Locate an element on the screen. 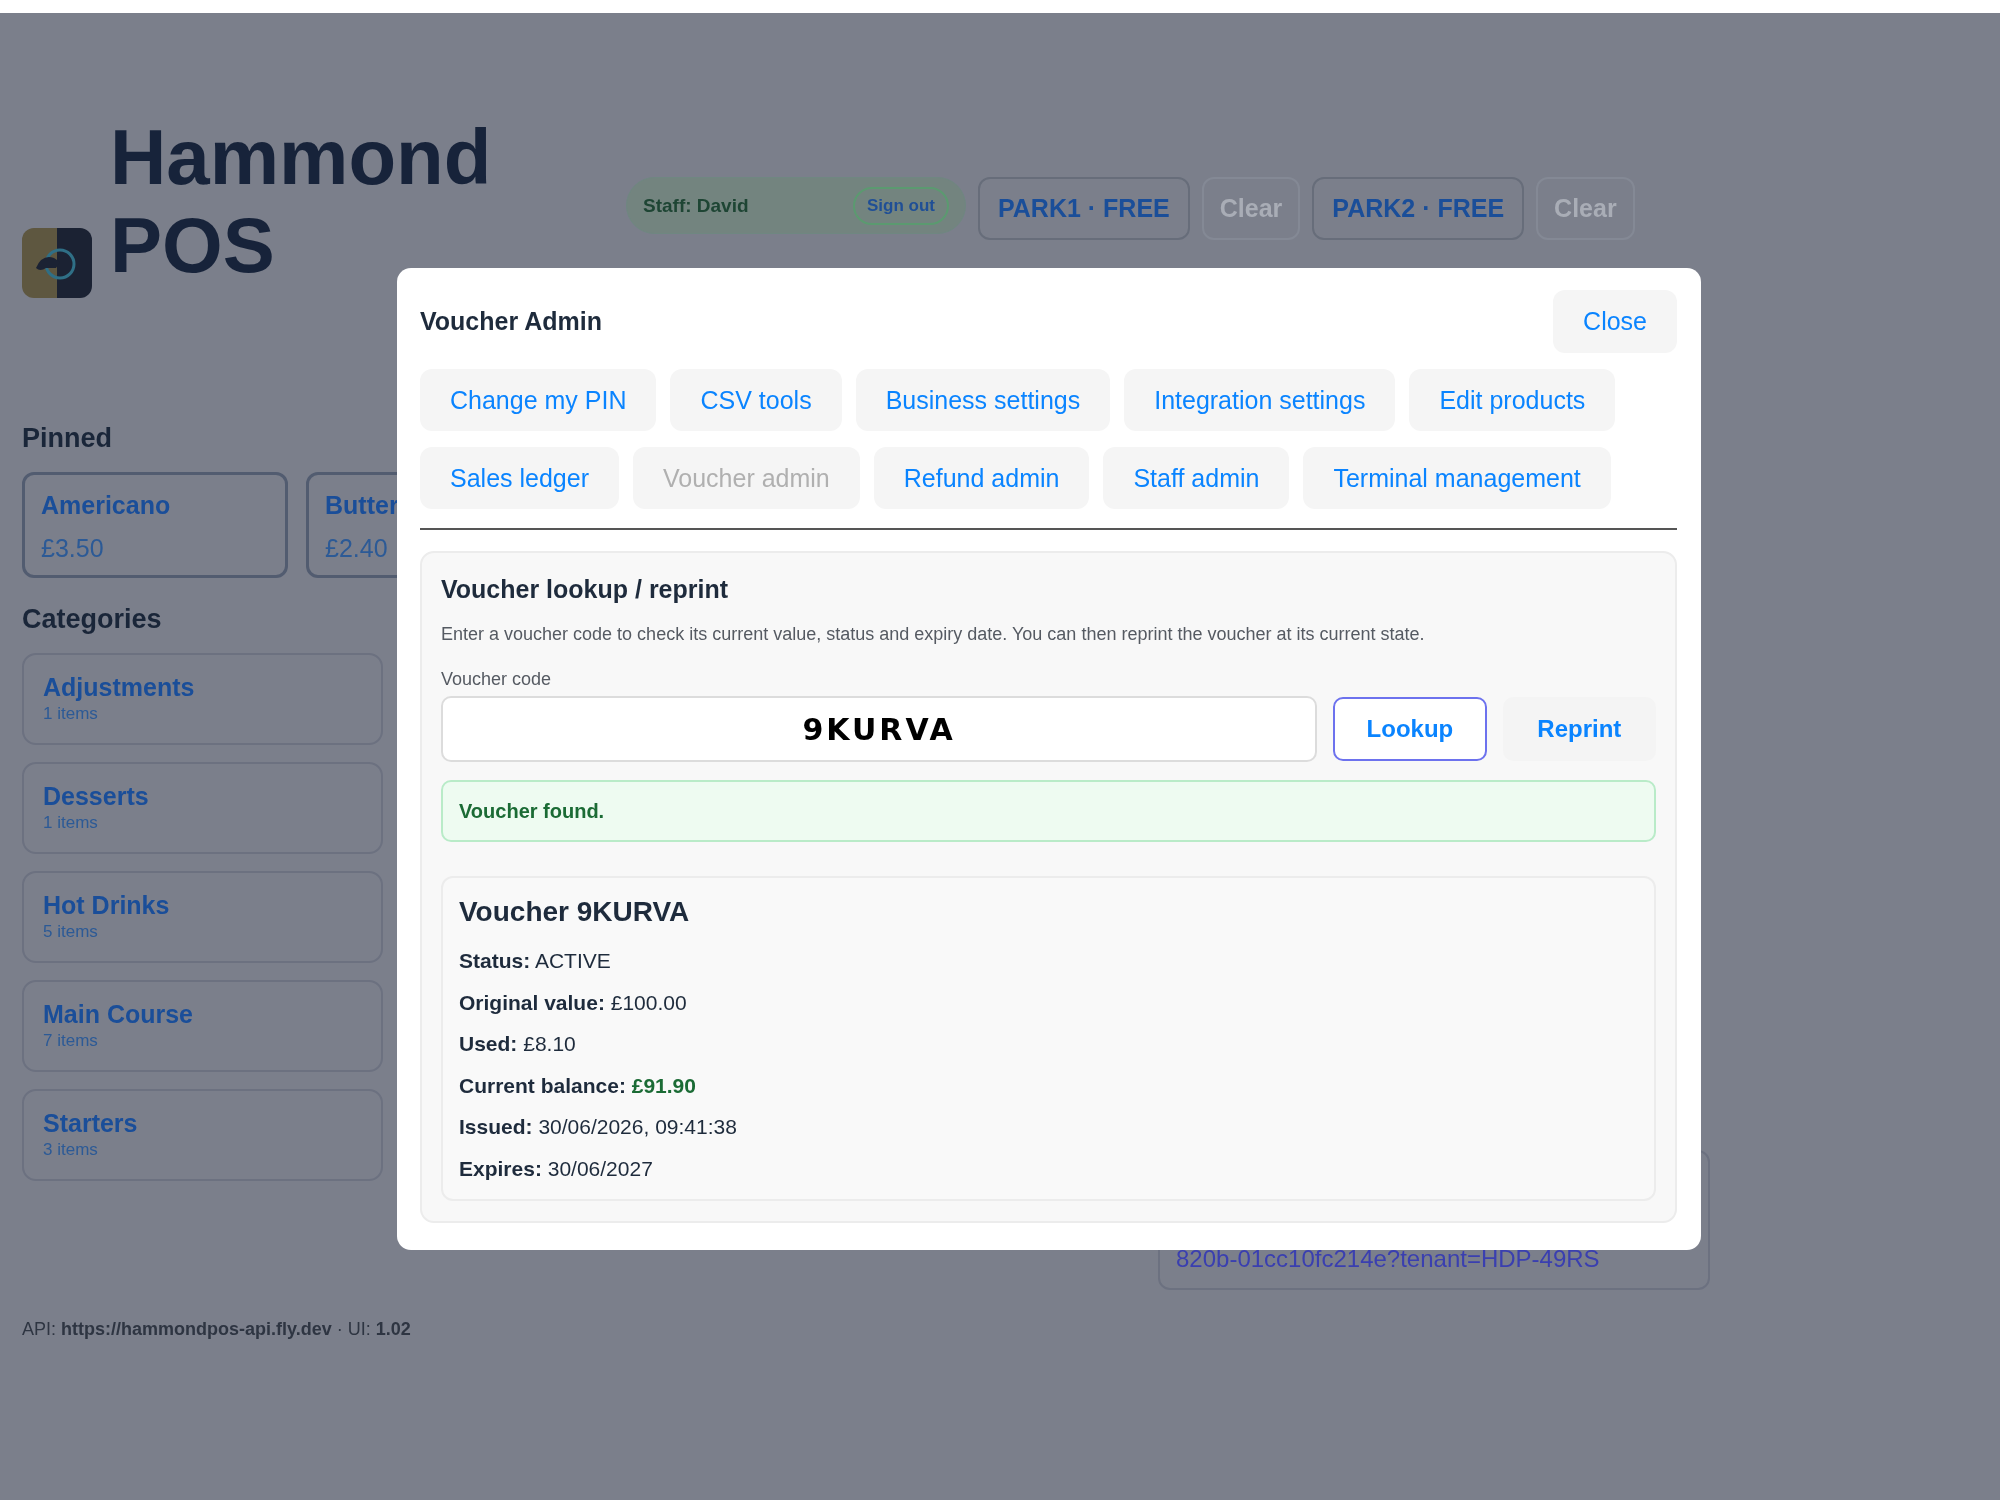  success-message: Voucher found. is located at coordinates (1048, 811).